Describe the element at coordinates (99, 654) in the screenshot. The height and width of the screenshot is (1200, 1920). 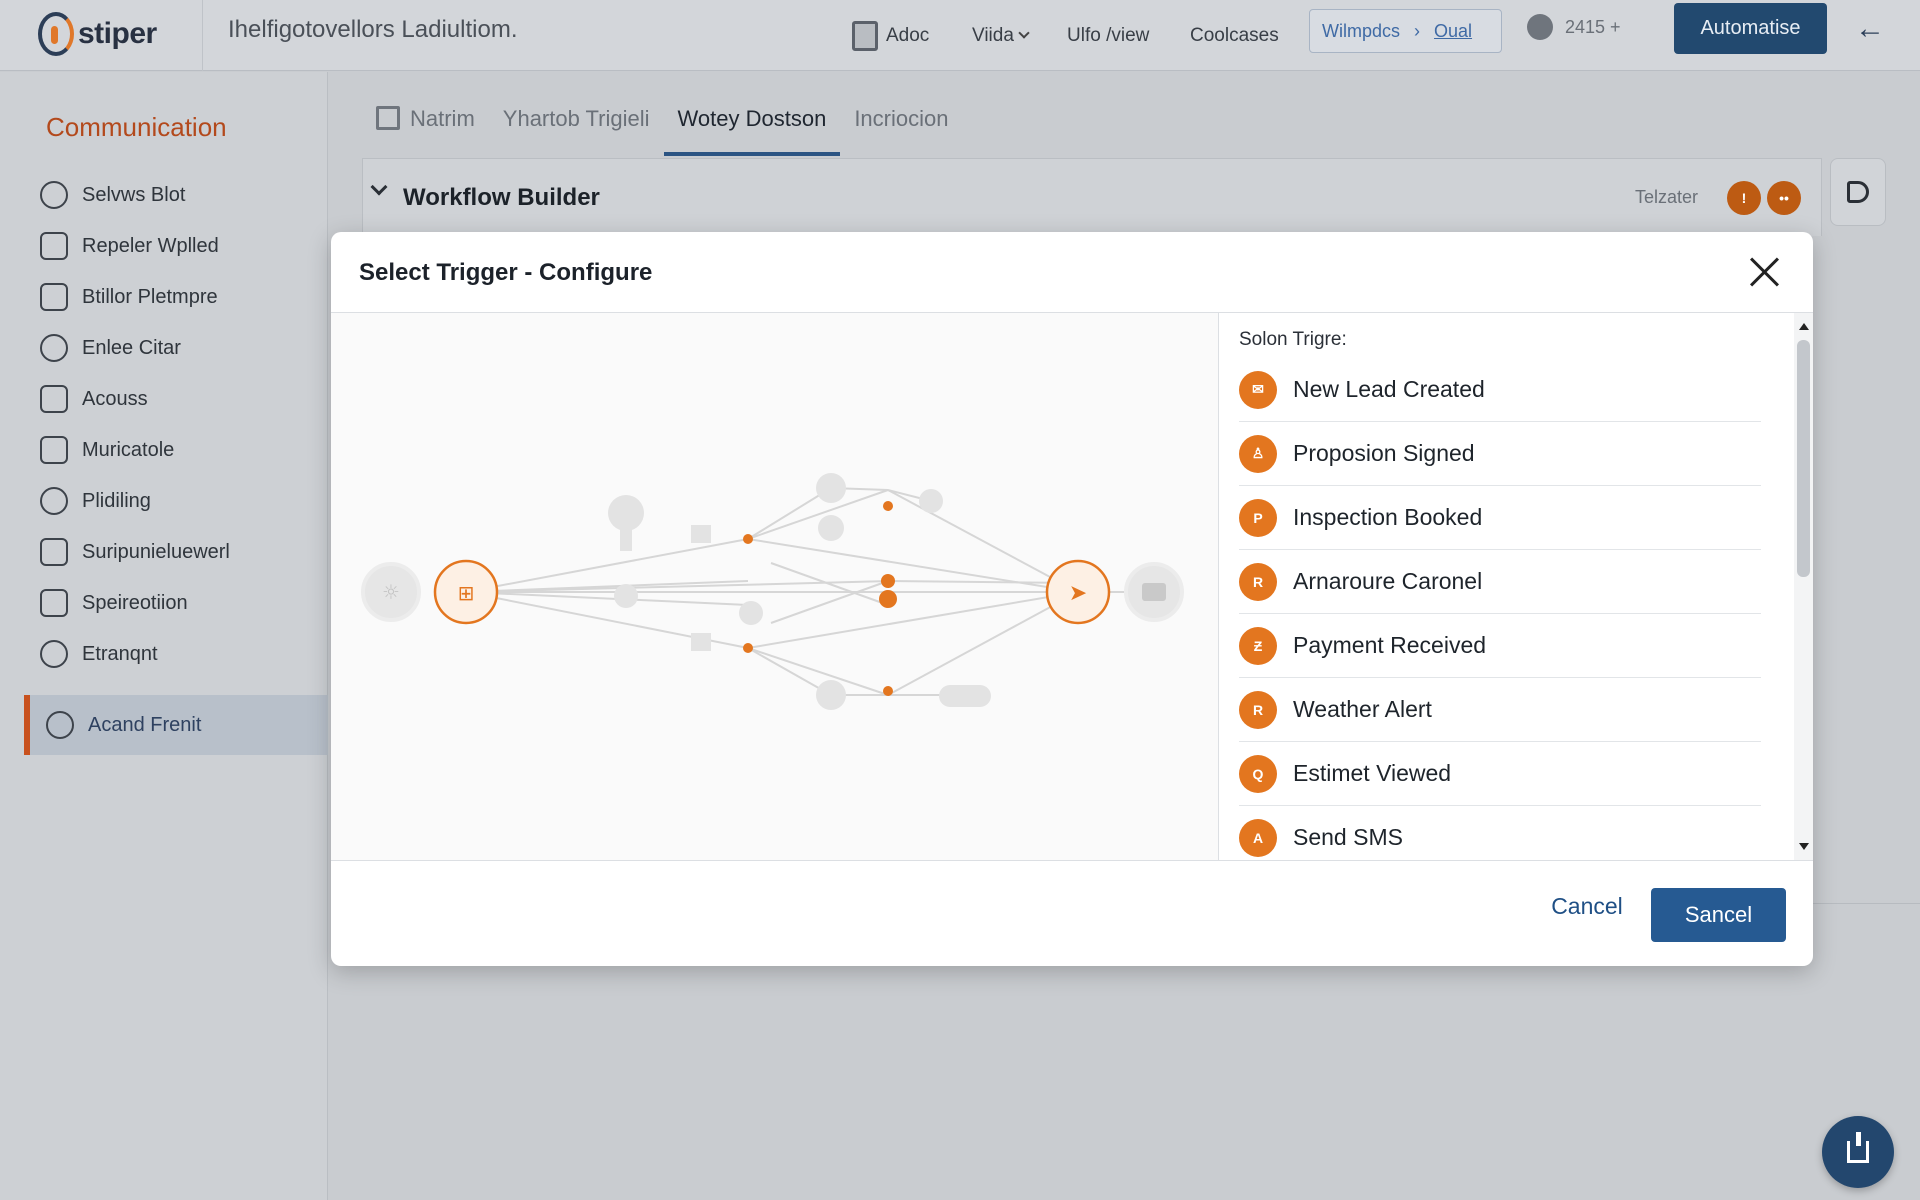
I see `sidebar-item: Etranqnt` at that location.